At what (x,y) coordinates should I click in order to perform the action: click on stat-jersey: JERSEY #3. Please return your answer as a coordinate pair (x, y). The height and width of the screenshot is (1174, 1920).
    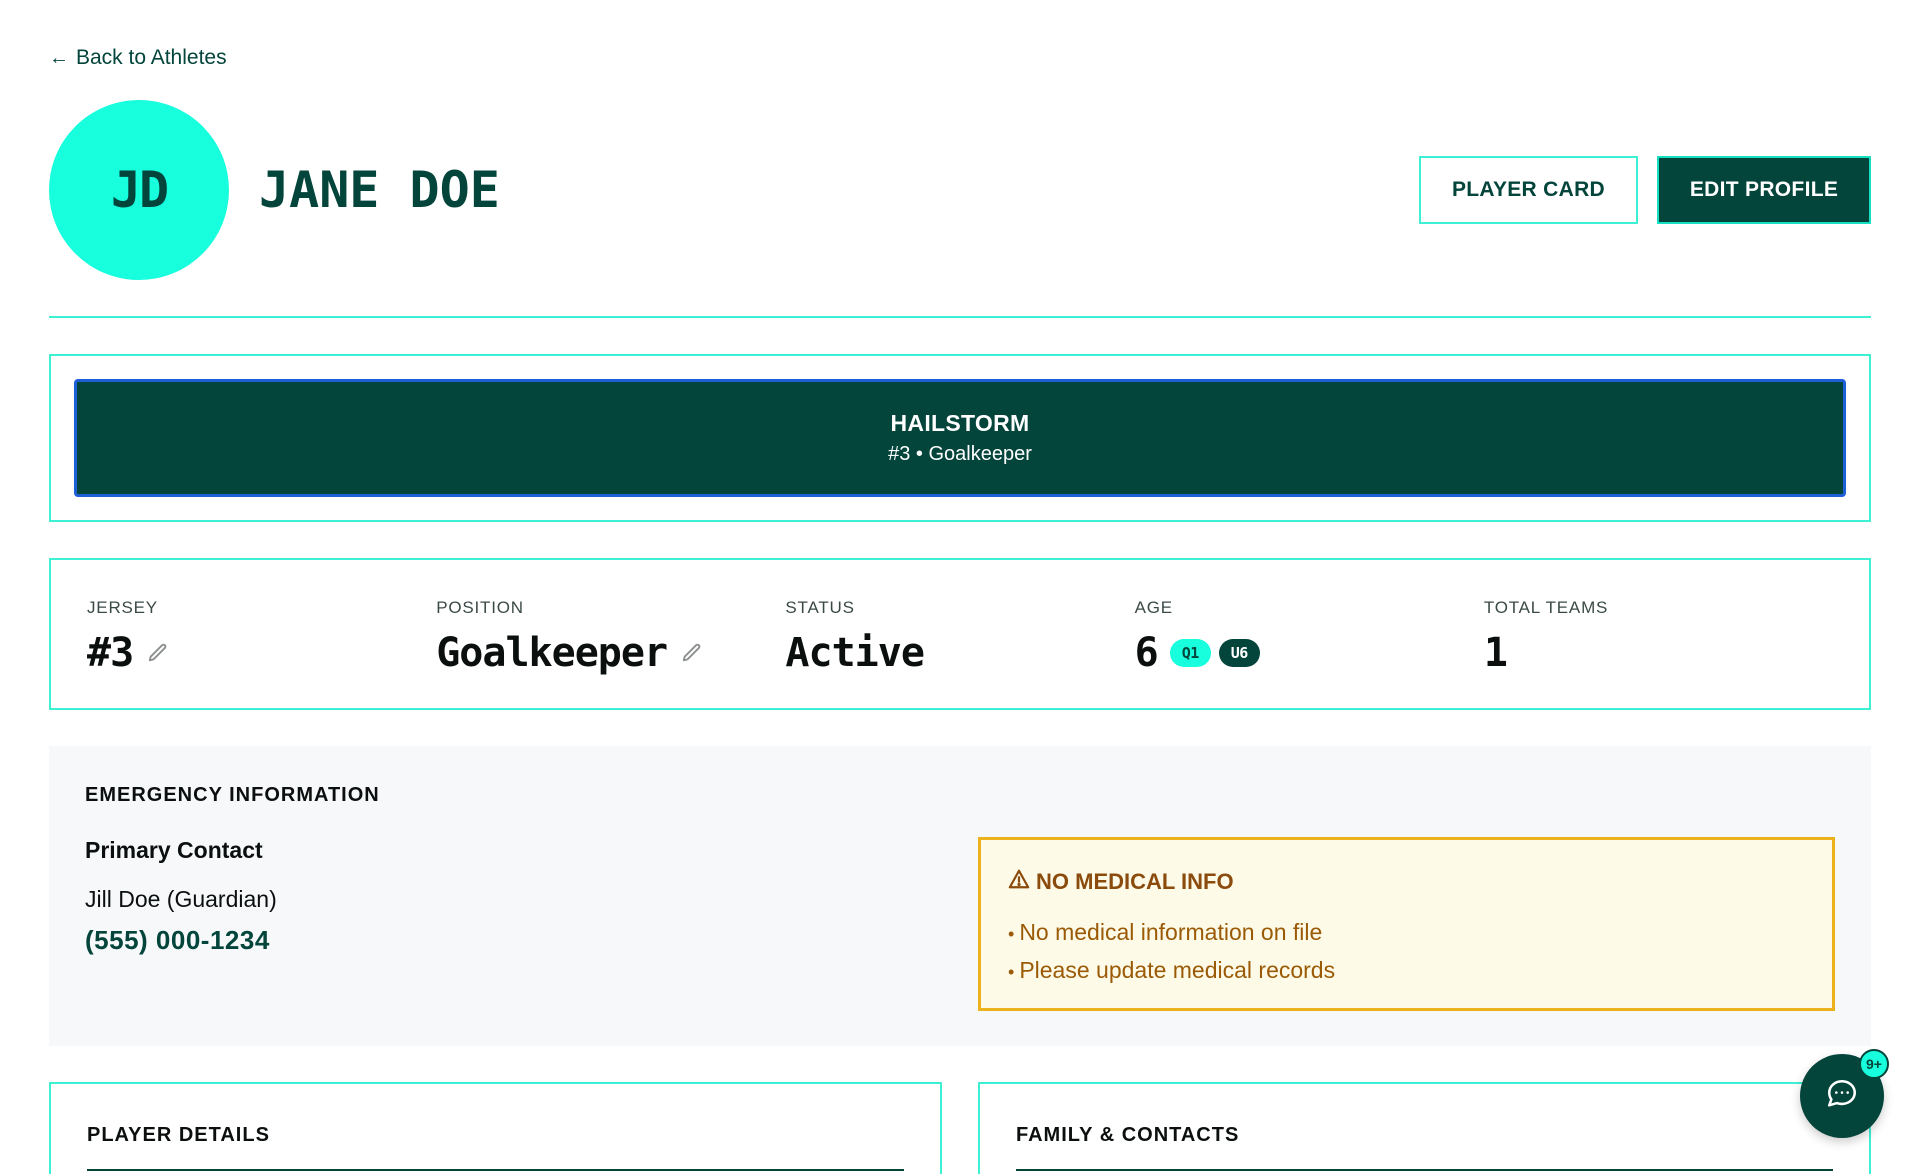
    Looking at the image, I should click on (261, 653).